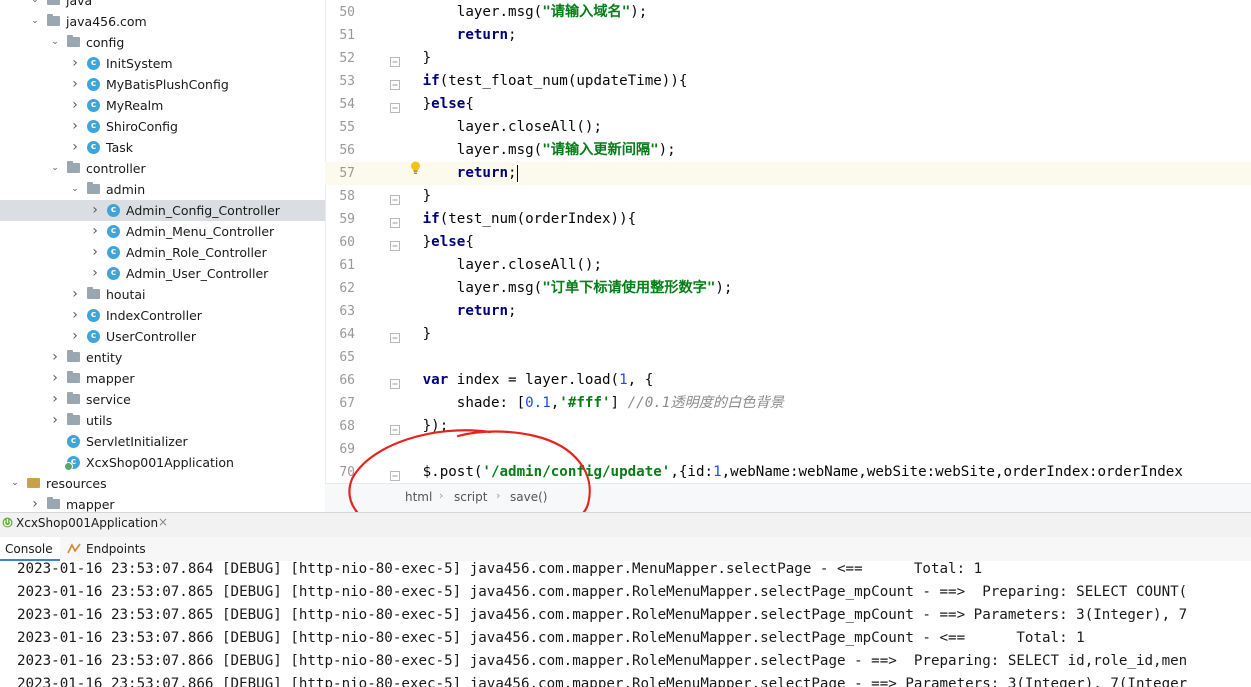 This screenshot has height=687, width=1251. What do you see at coordinates (163, 522) in the screenshot?
I see `close-icon: ×` at bounding box center [163, 522].